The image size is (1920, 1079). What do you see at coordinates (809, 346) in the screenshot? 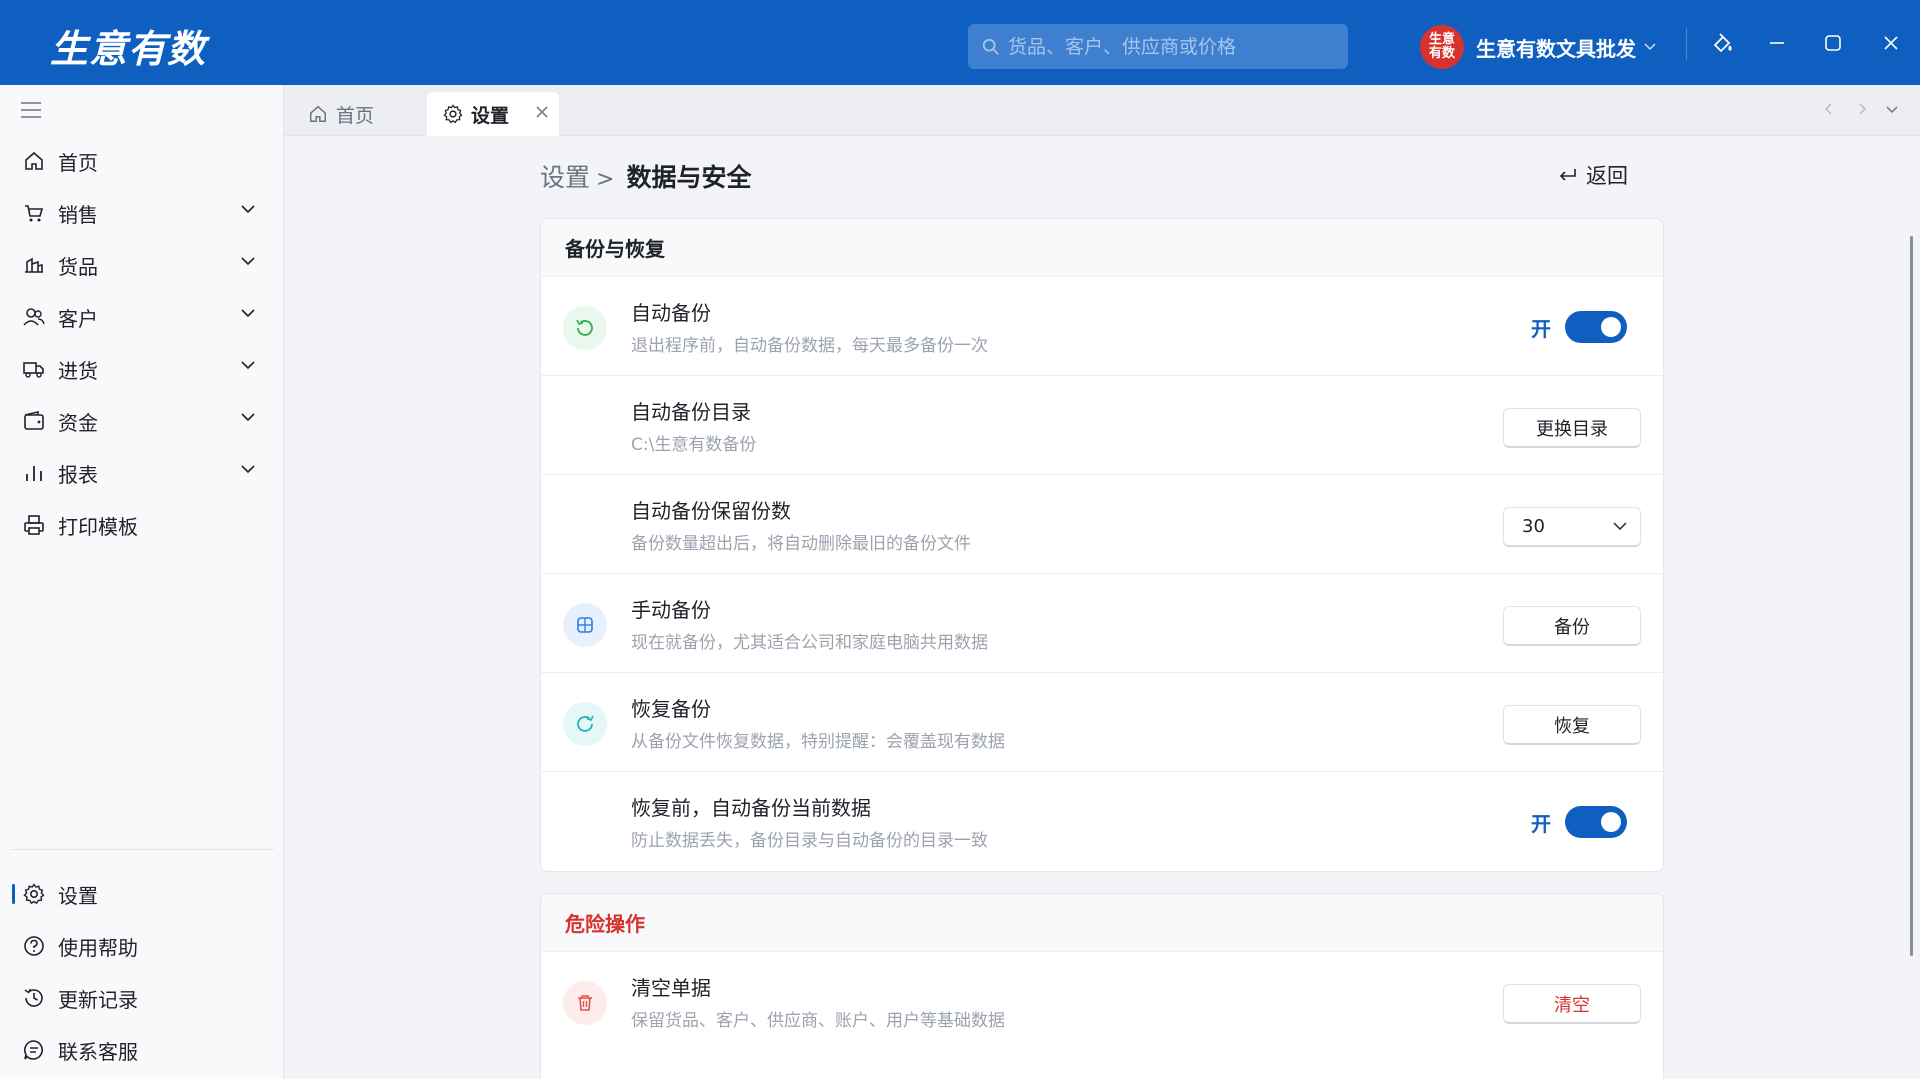
I see `auto-backup-desc: 退出程序前，自动备份数据，每天最多备份一次` at bounding box center [809, 346].